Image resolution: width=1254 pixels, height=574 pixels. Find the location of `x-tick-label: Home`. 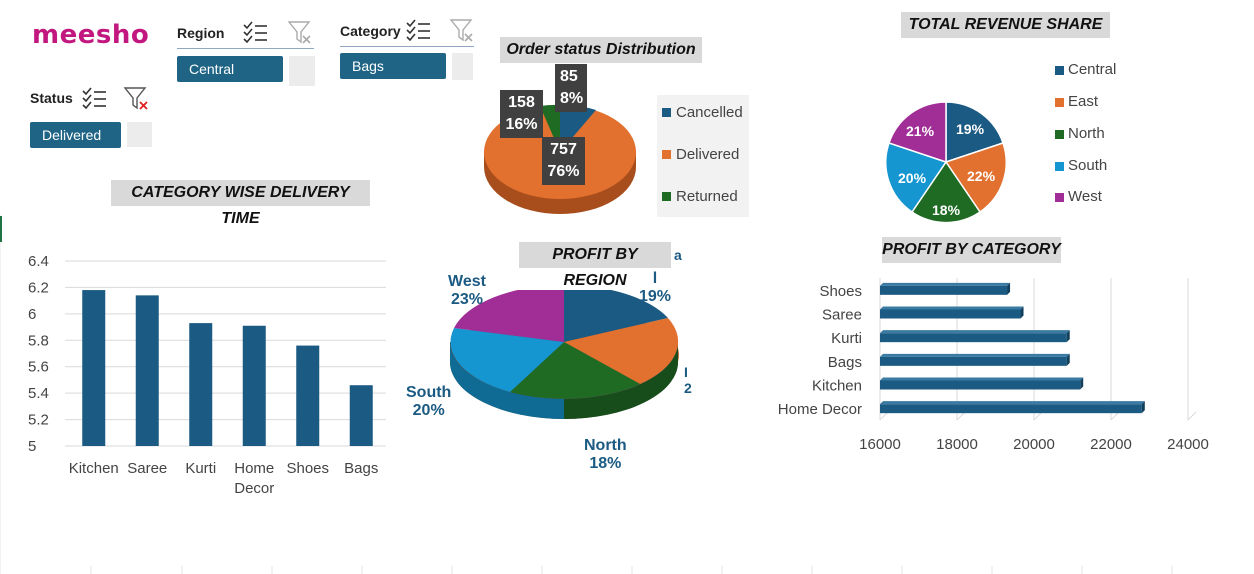

x-tick-label: Home is located at coordinates (254, 468).